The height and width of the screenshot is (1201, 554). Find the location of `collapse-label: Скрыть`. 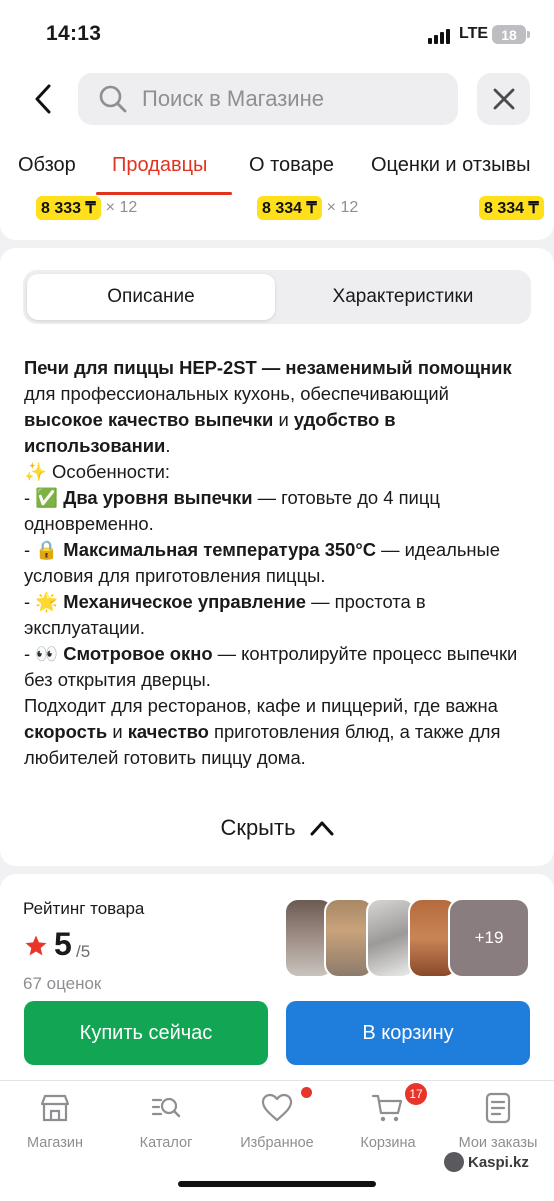

collapse-label: Скрыть is located at coordinates (258, 827).